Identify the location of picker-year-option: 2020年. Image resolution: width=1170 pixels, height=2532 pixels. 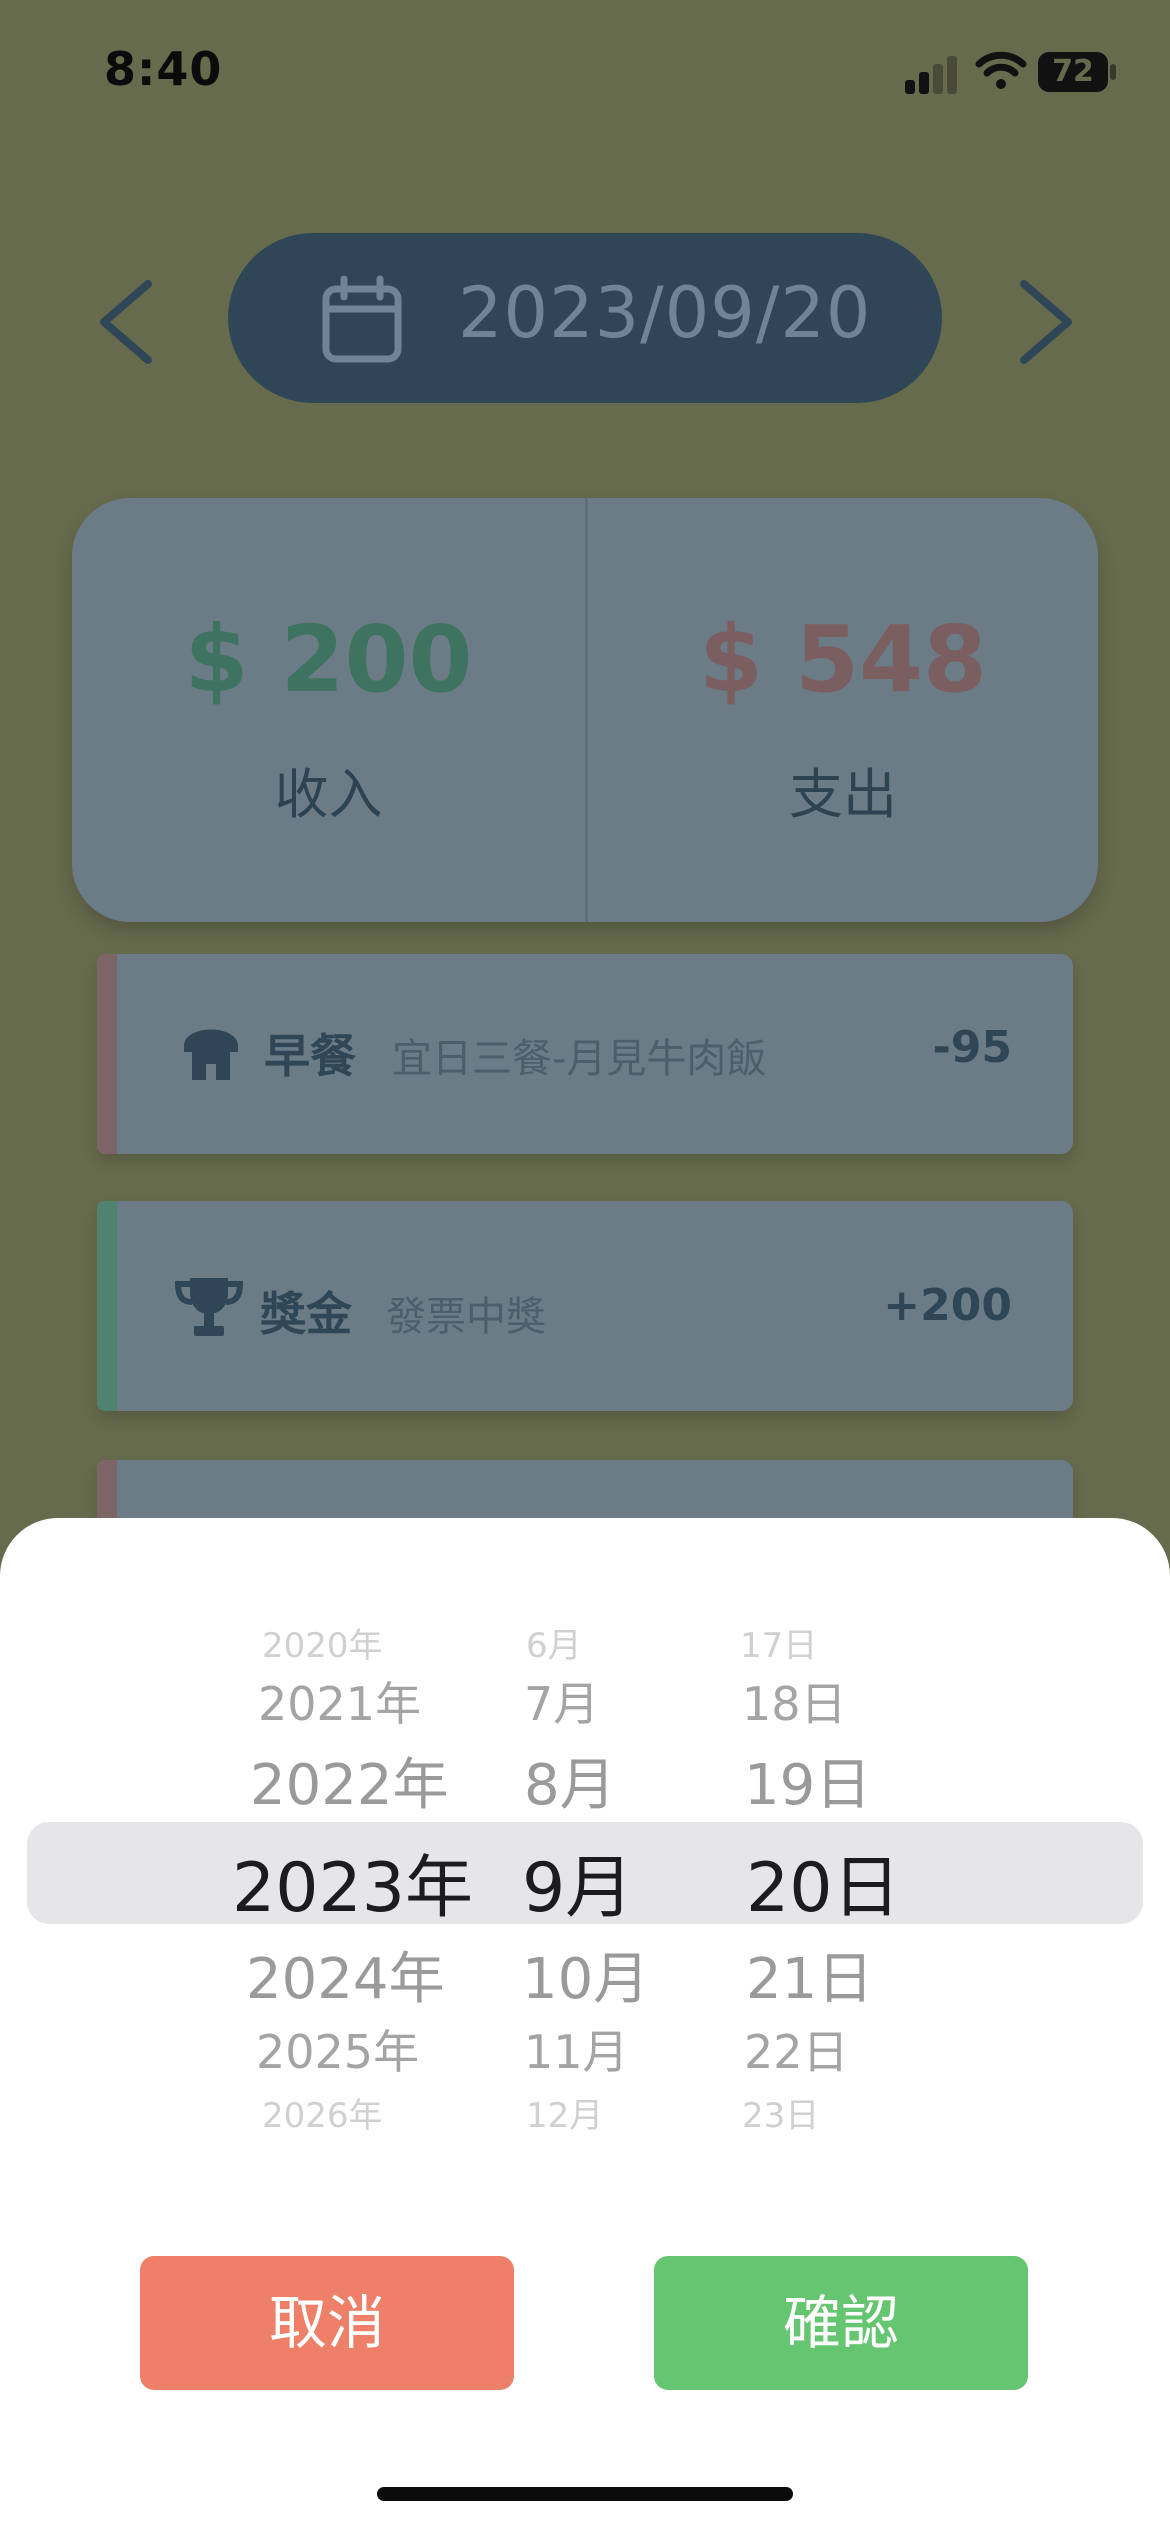
(322, 1642).